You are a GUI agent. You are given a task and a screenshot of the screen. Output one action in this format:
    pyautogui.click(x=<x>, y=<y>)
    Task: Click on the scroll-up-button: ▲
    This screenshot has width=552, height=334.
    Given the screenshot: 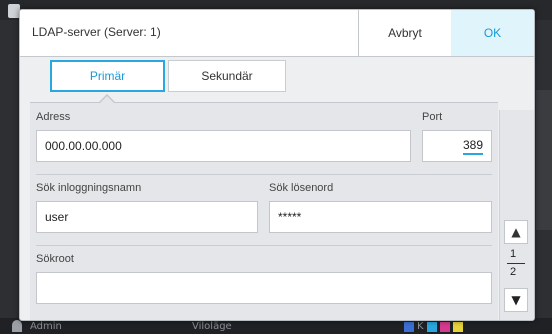 What is the action you would take?
    pyautogui.click(x=516, y=232)
    